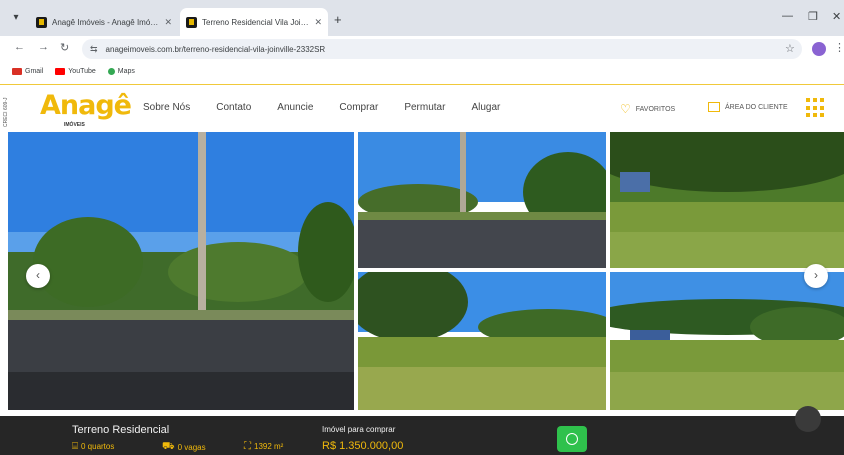  Describe the element at coordinates (98, 446) in the screenshot. I see `bedrooms-value: 0 quartos` at that location.